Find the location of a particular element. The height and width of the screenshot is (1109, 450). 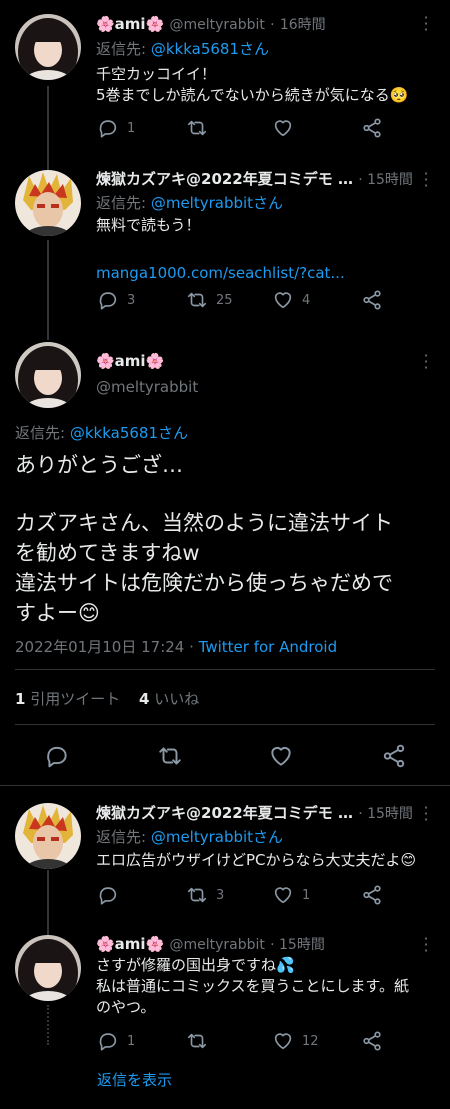

tweet-text-line: のやつ。 is located at coordinates (126, 1007).